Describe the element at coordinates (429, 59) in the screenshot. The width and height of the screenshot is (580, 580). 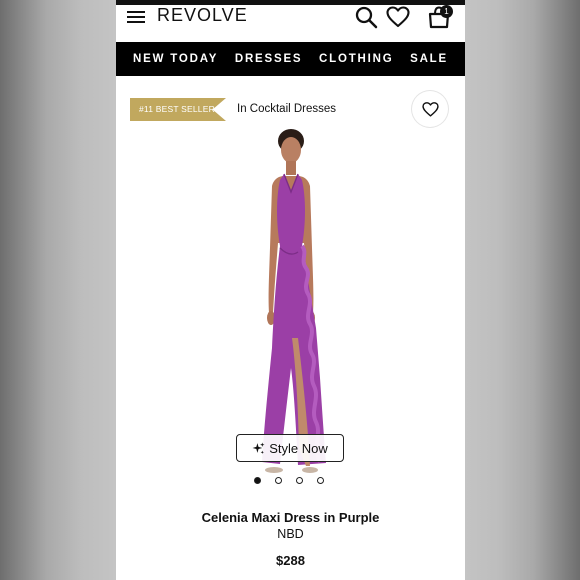
I see `nav-item-sale: SALE` at that location.